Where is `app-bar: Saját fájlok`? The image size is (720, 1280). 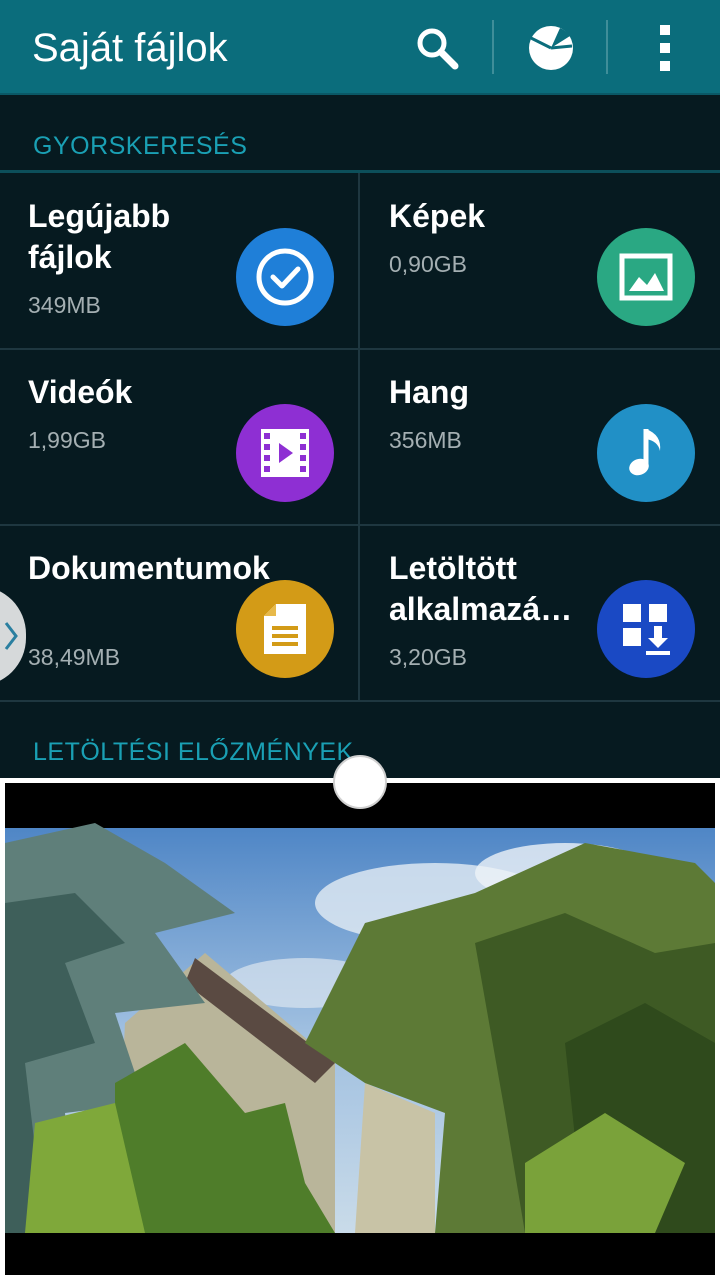
app-bar: Saját fájlok is located at coordinates (360, 47).